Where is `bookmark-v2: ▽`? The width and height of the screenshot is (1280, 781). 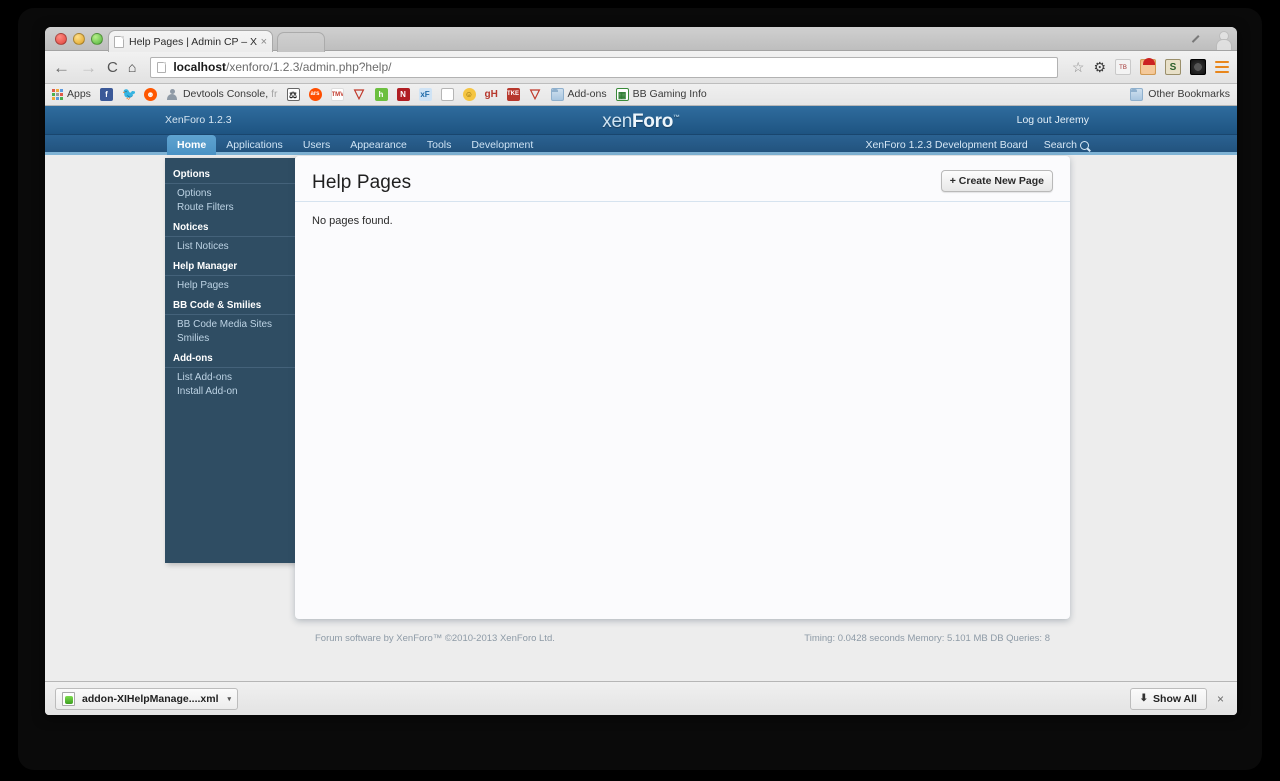 bookmark-v2: ▽ is located at coordinates (535, 94).